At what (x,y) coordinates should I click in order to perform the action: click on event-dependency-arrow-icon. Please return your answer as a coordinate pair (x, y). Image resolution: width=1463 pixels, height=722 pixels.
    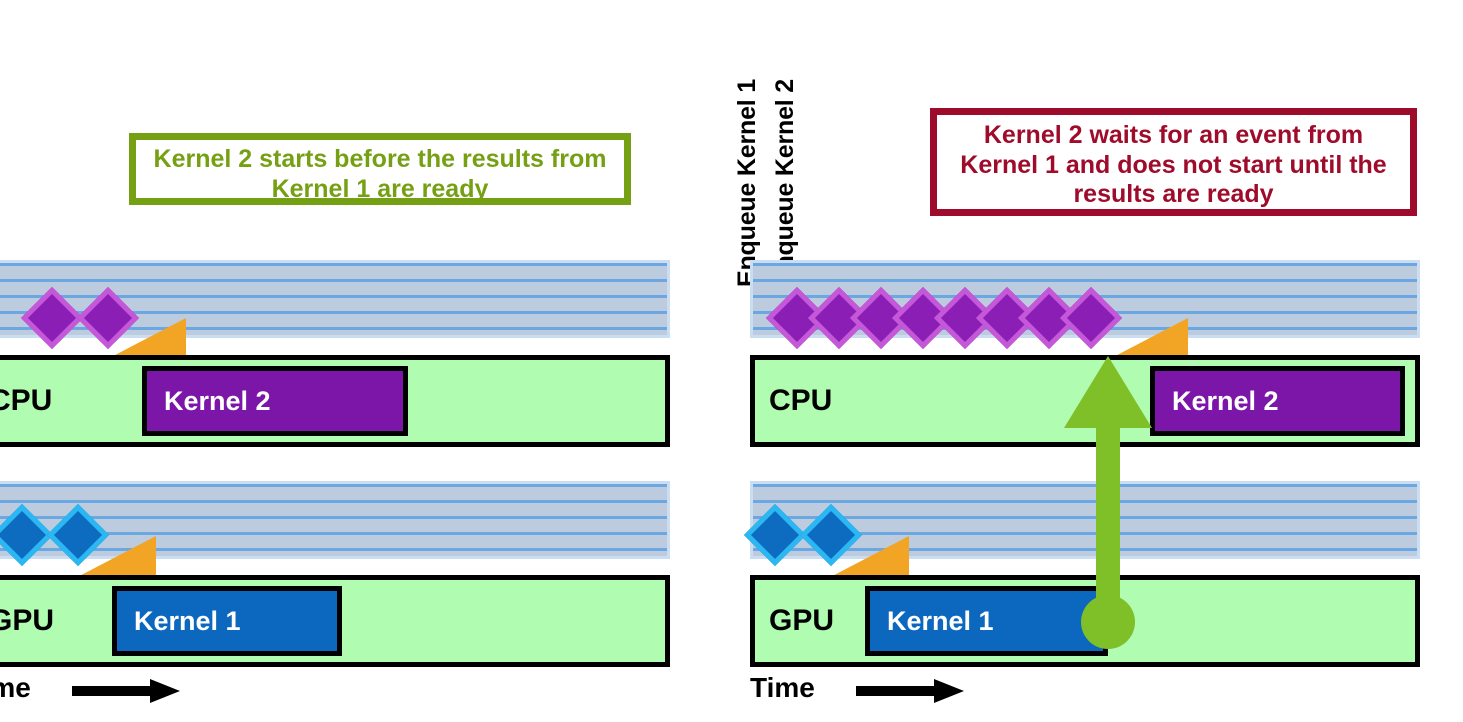
    Looking at the image, I should click on (1108, 502).